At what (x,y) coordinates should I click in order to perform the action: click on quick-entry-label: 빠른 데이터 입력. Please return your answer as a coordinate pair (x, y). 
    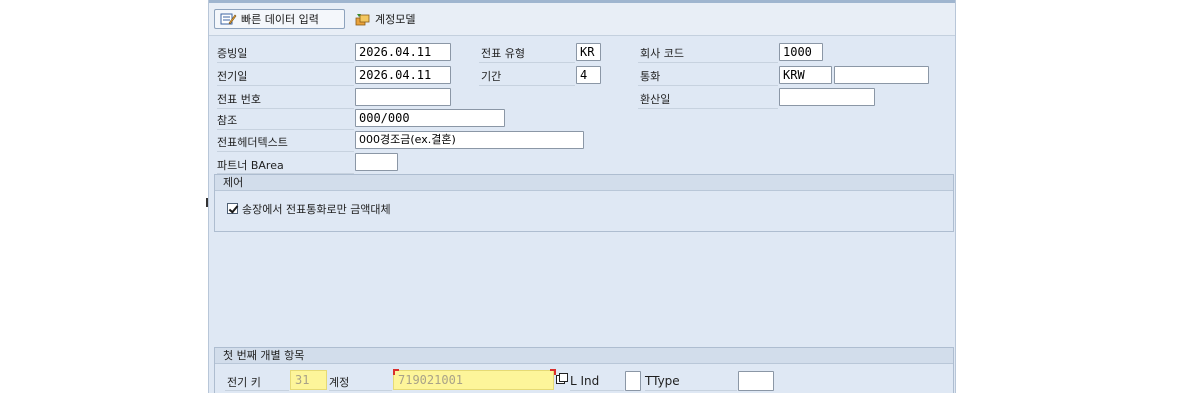
    Looking at the image, I should click on (280, 19).